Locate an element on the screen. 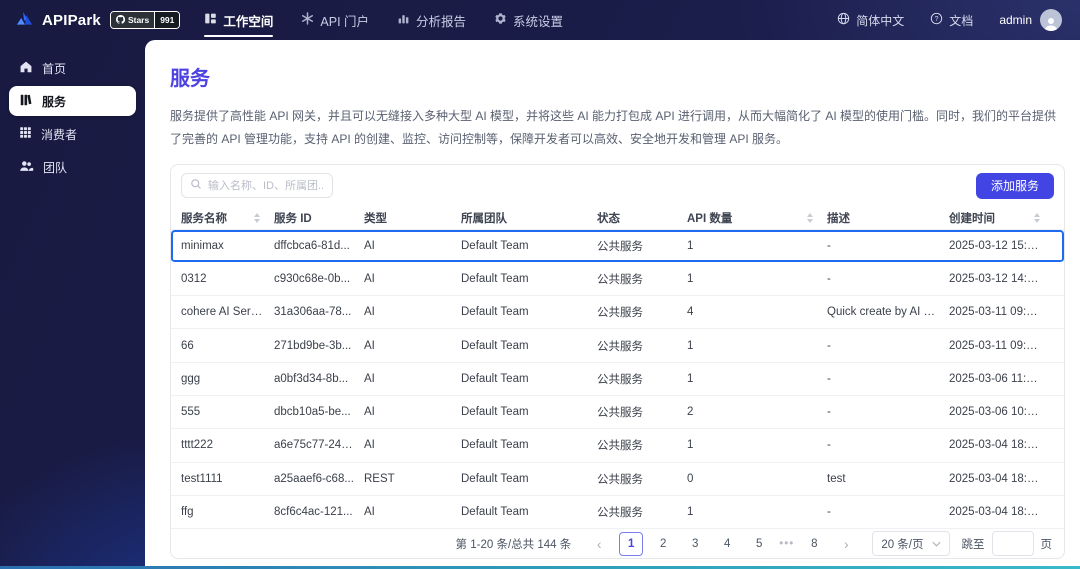  cell-name: ggg is located at coordinates (191, 378).